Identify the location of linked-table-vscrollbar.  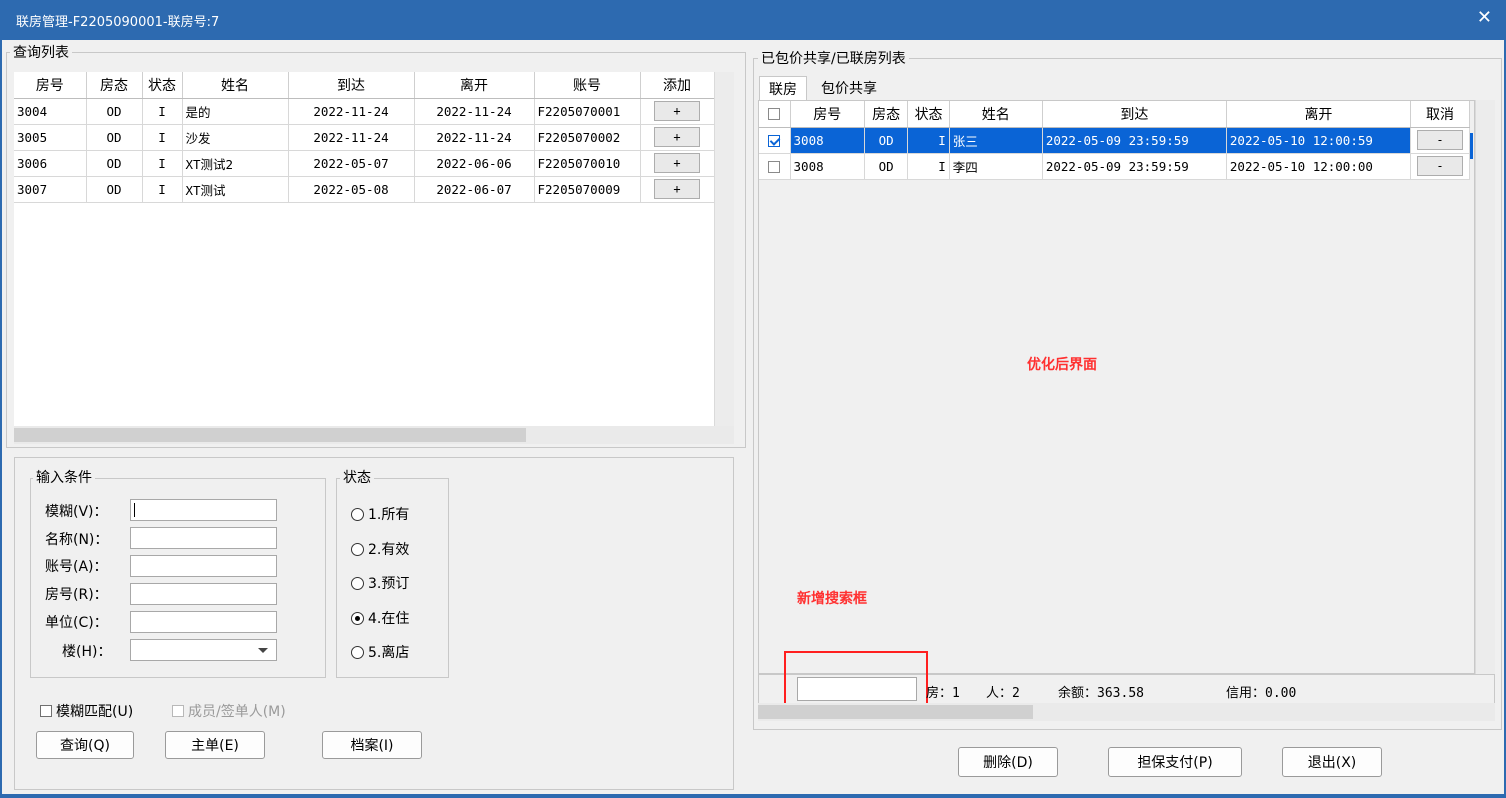
(1485, 387).